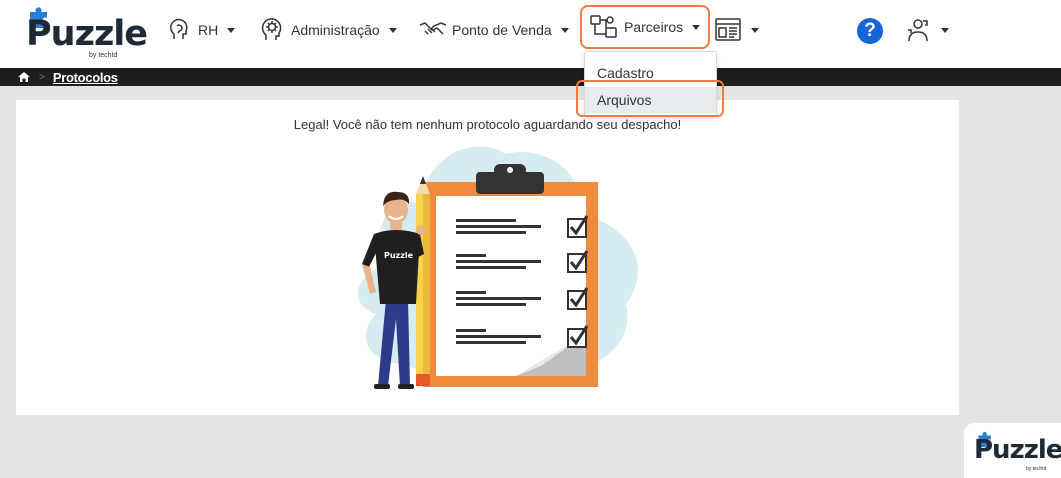 This screenshot has width=1061, height=478. I want to click on nav-rh: RH, so click(202, 30).